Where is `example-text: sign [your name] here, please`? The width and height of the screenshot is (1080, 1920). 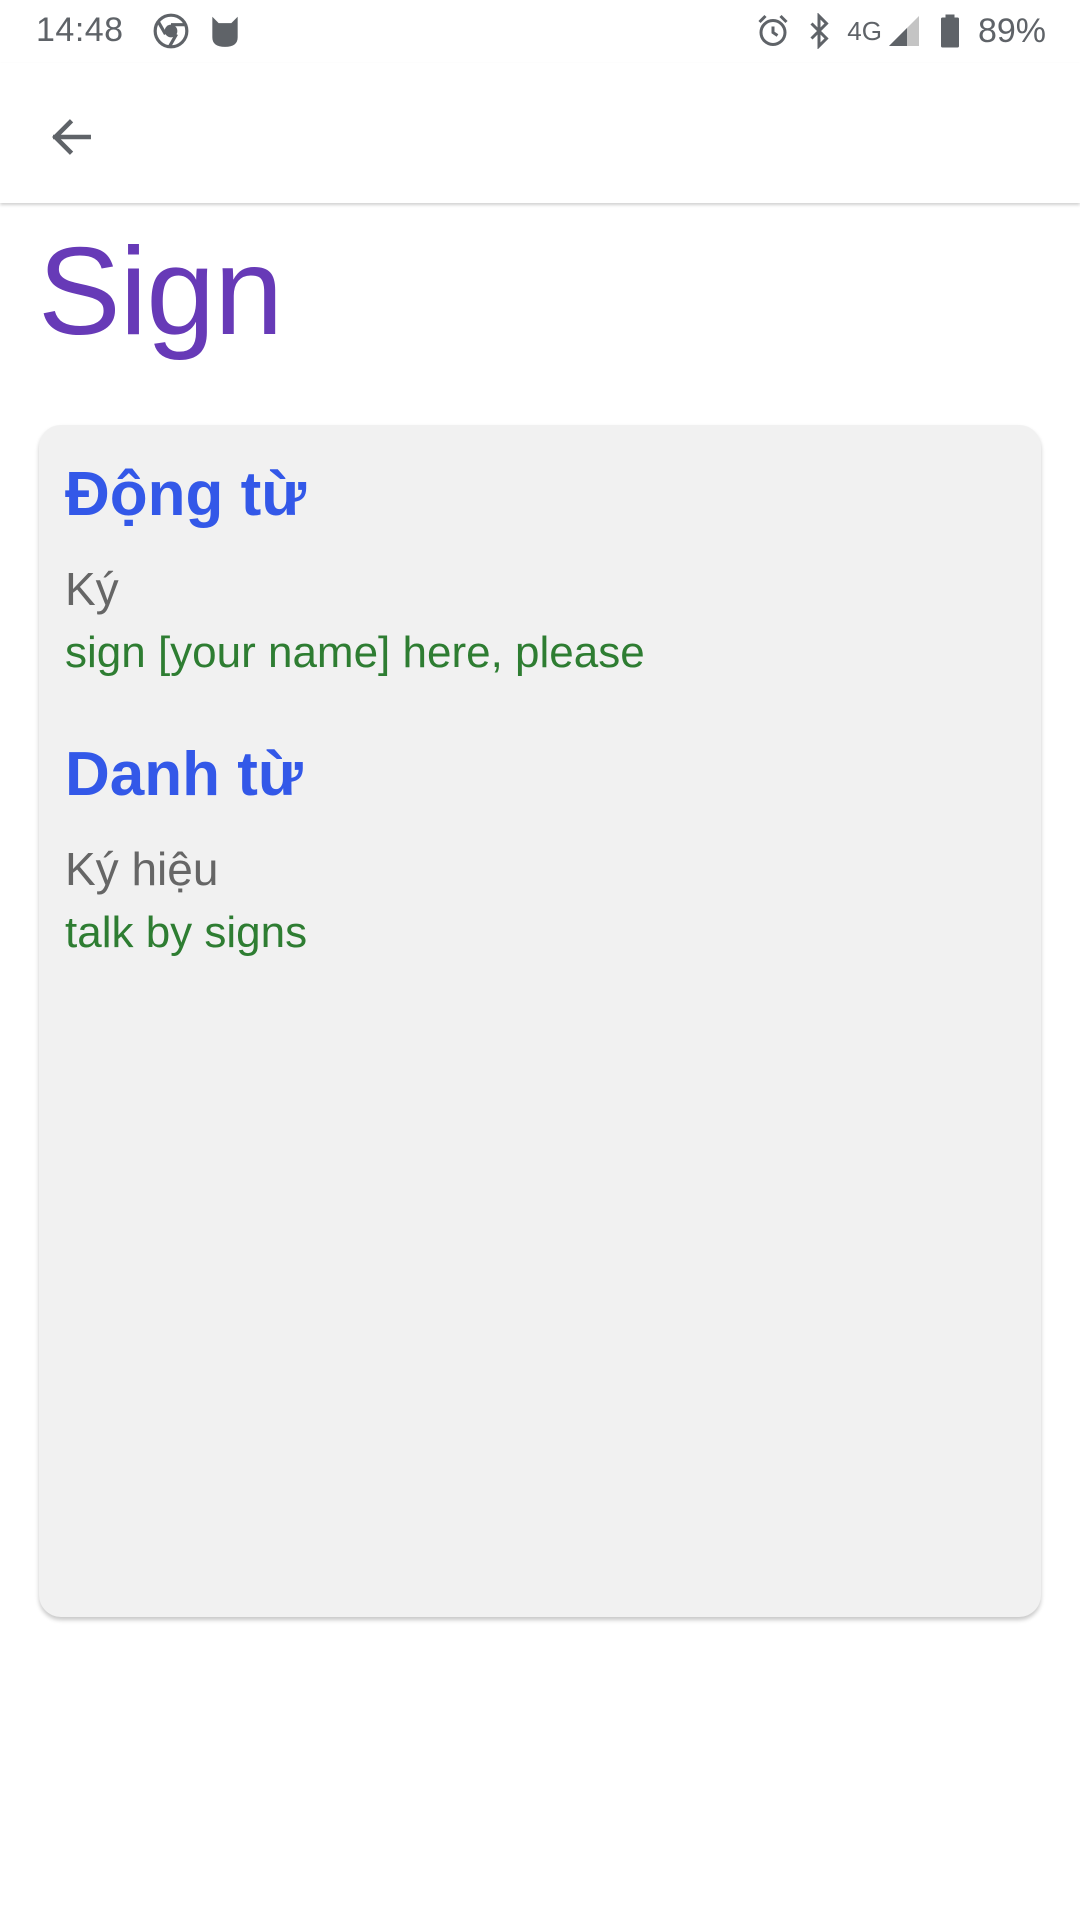
example-text: sign [your name] here, please is located at coordinates (355, 652).